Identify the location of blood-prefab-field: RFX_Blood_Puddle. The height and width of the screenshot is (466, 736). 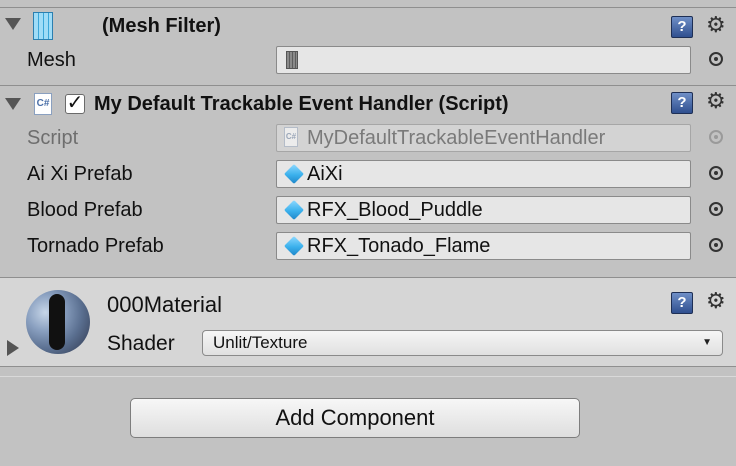
(483, 210).